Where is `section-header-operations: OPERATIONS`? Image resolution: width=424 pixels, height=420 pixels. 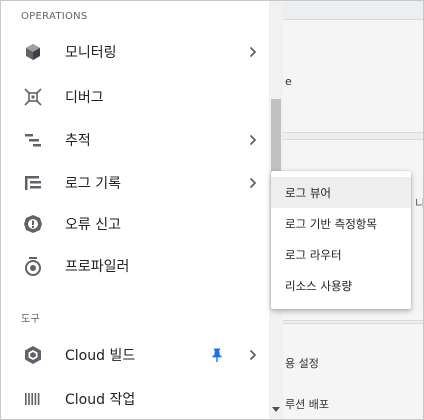 section-header-operations: OPERATIONS is located at coordinates (54, 16).